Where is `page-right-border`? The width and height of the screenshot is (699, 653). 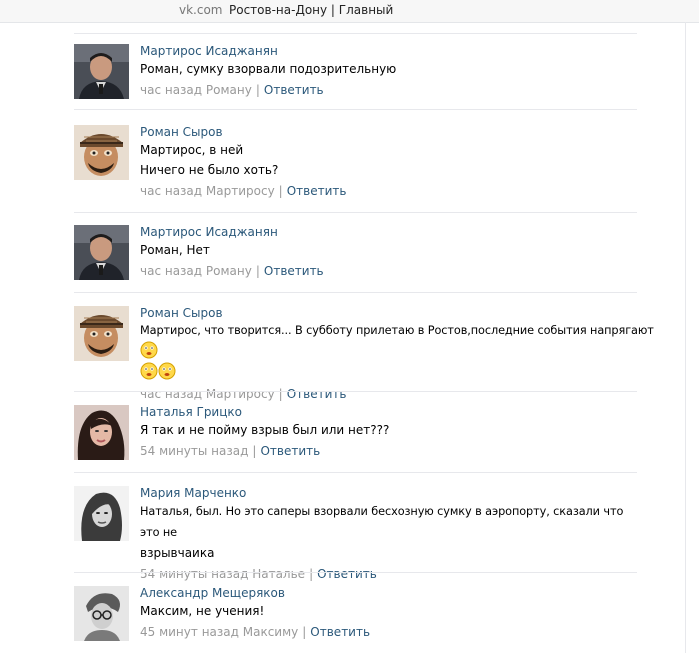
page-right-border is located at coordinates (685, 337).